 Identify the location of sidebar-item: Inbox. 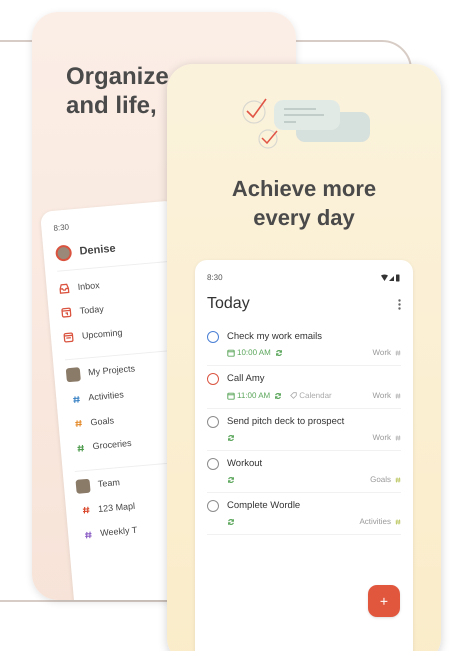
(88, 286).